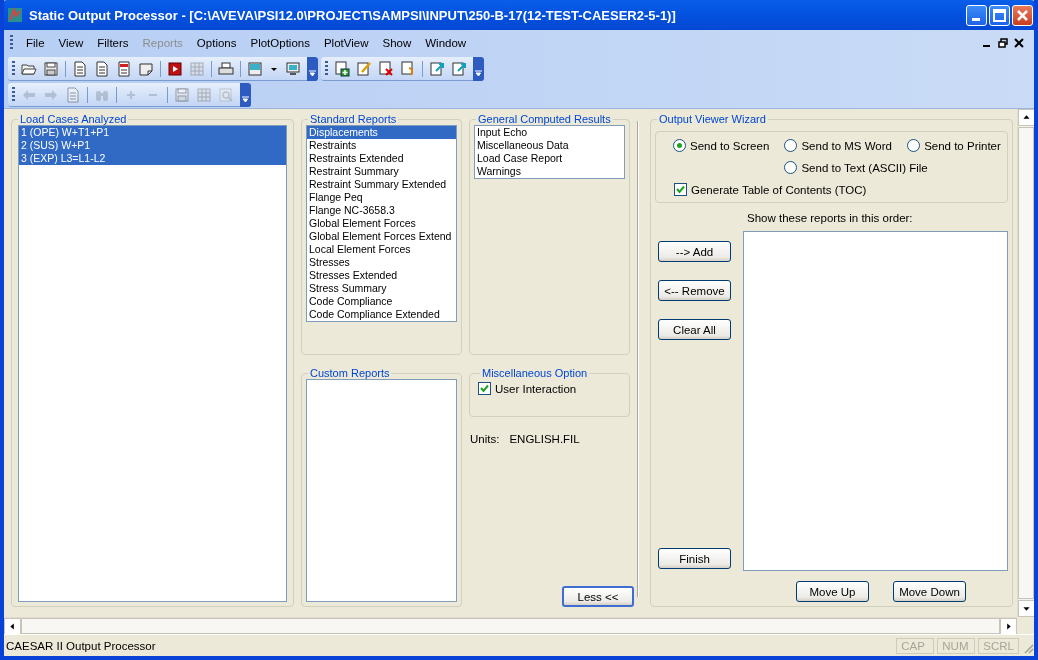 This screenshot has width=1038, height=660. What do you see at coordinates (864, 167) in the screenshot?
I see `radio-label: Send to Text (ASCII) File` at bounding box center [864, 167].